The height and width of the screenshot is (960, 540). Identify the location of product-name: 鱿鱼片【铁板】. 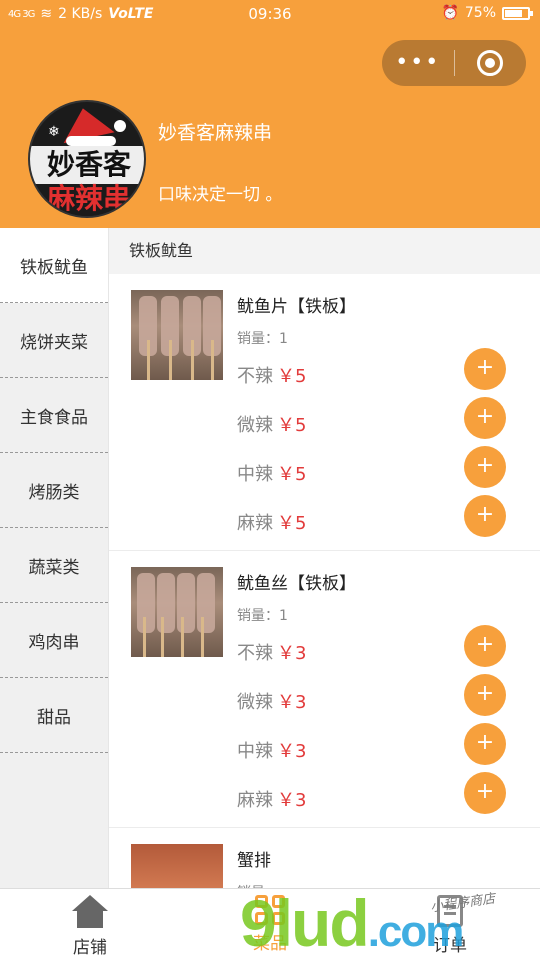
(296, 307).